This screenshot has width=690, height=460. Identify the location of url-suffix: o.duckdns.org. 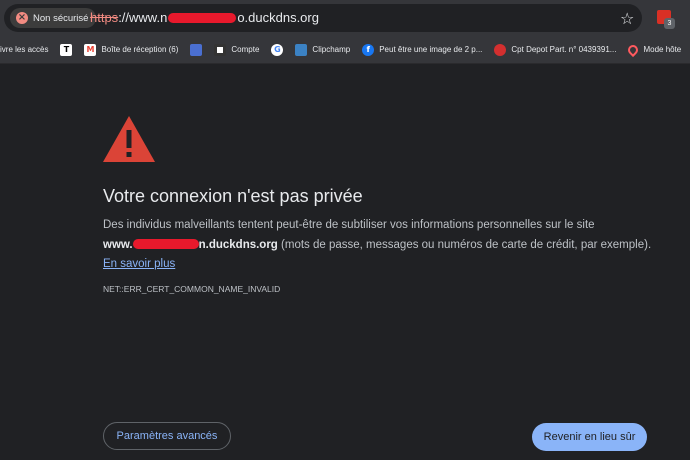
(278, 17).